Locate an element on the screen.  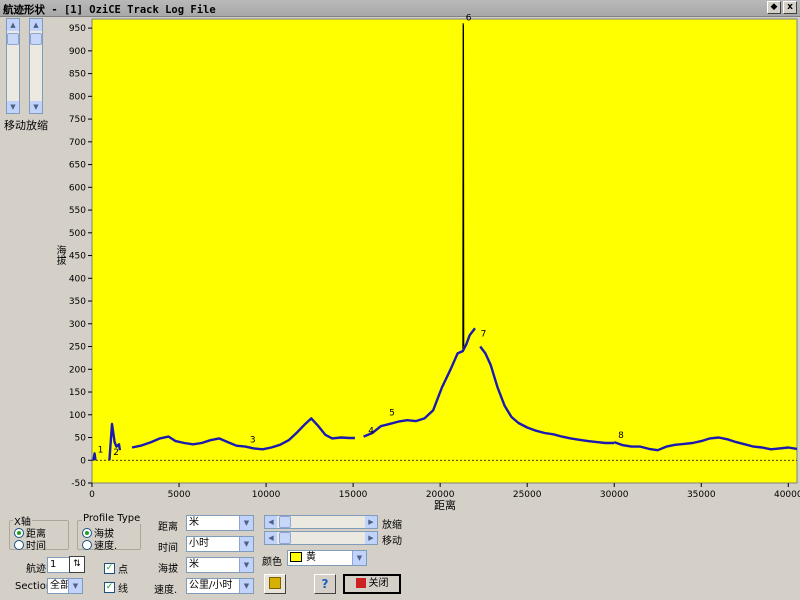
y-tick-label: 850 is located at coordinates (77, 75).